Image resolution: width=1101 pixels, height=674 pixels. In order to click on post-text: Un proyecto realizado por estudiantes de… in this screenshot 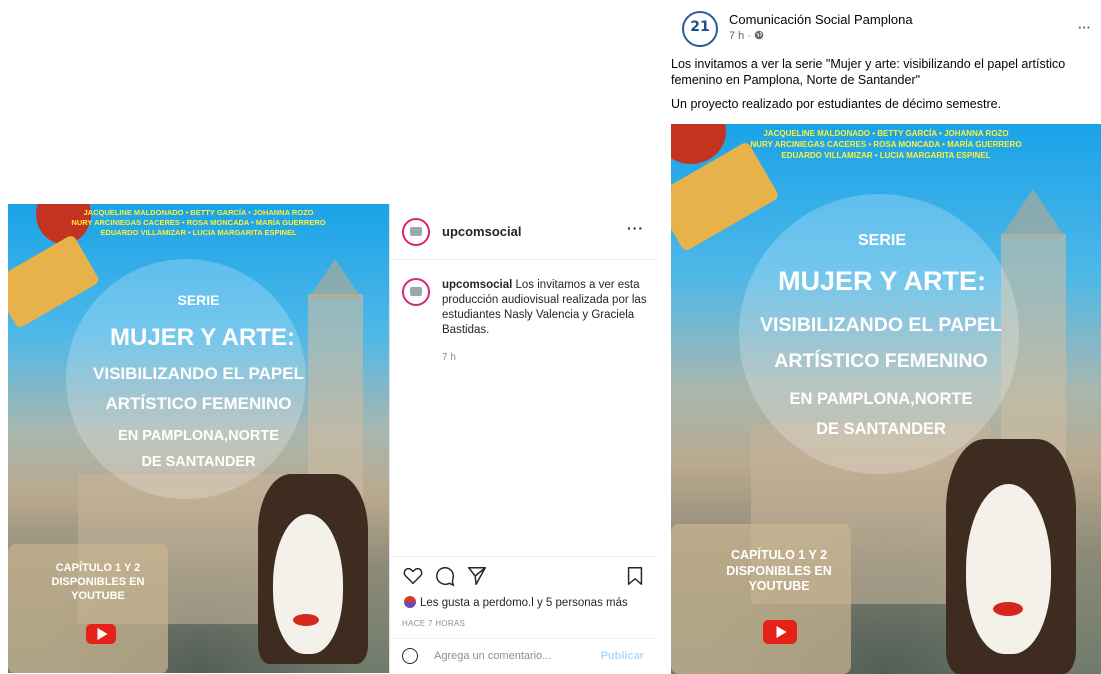, I will do `click(836, 104)`.